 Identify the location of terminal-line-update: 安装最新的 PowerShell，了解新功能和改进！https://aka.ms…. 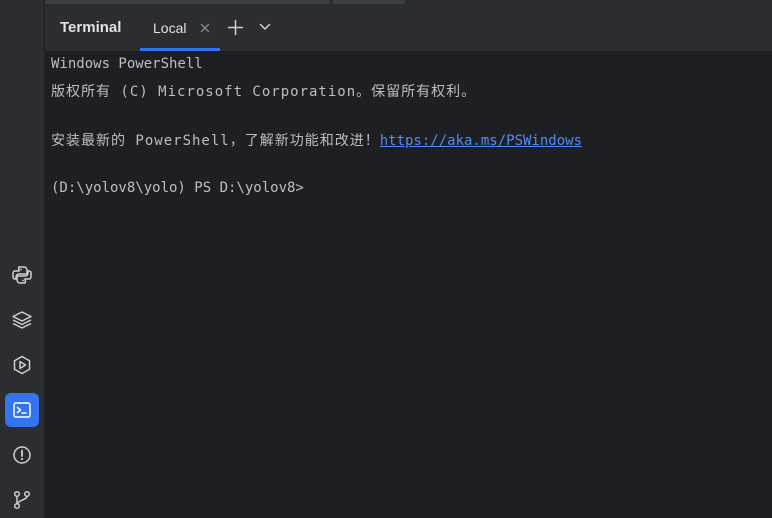
(316, 140).